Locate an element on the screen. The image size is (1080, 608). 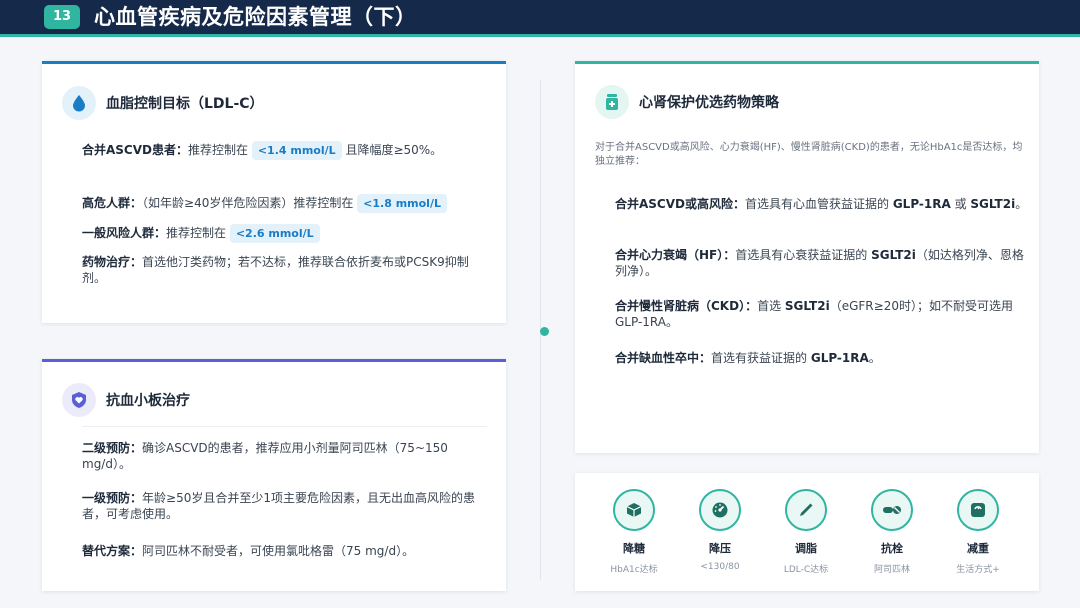
cube-icon is located at coordinates (634, 510).